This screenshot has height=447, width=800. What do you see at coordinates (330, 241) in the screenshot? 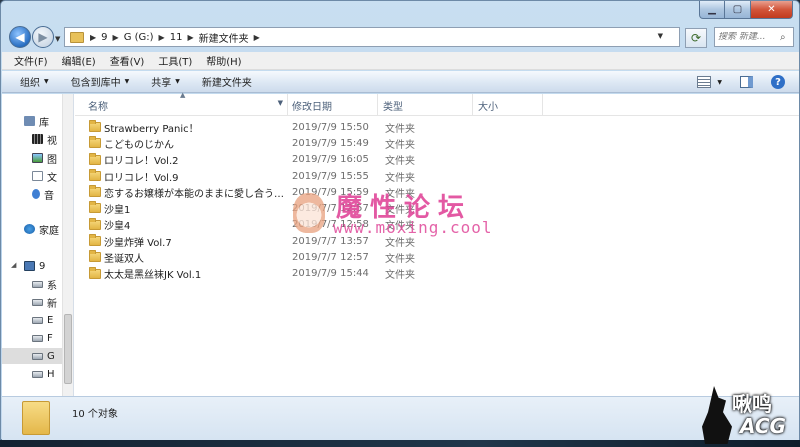
I see `file-date: 2019/7/7 13:57` at bounding box center [330, 241].